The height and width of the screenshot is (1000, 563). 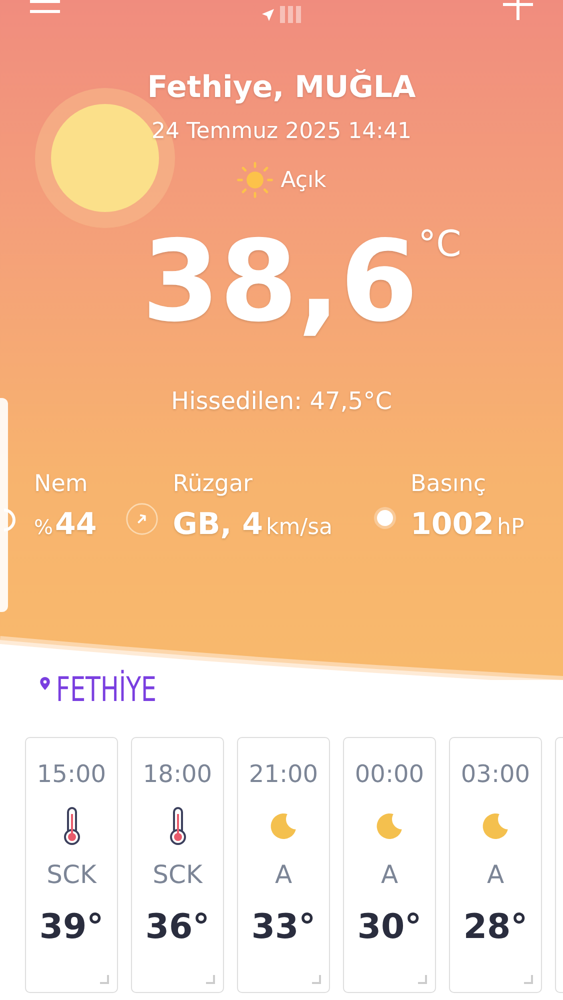 I want to click on city-title: Fethiye, MUĞLA, so click(x=281, y=87).